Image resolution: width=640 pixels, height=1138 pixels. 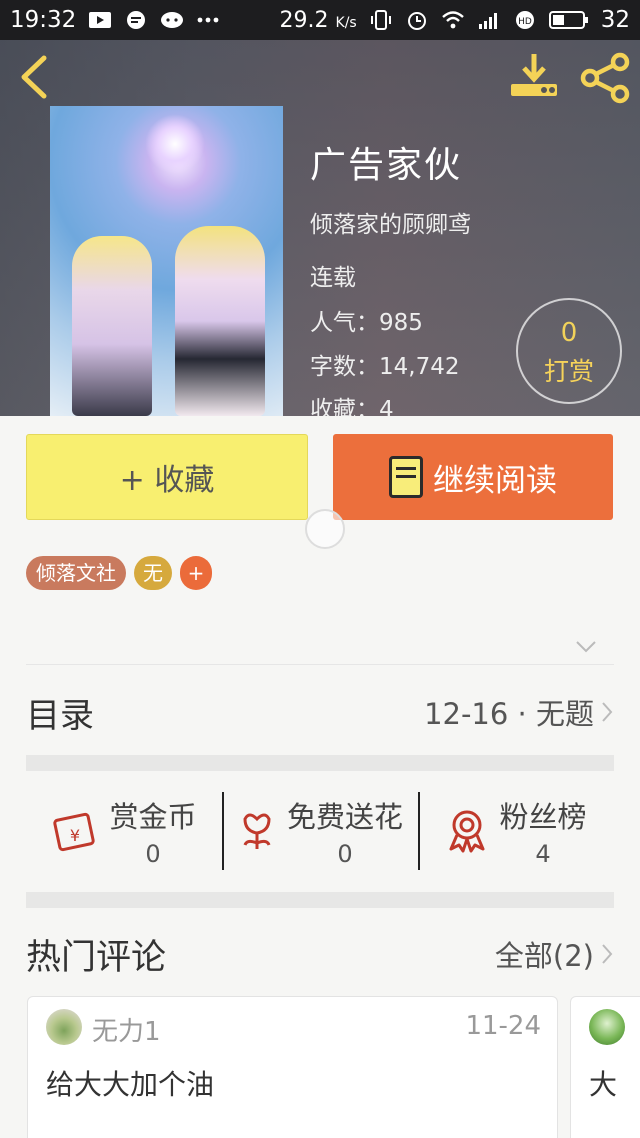 I want to click on medal-icon, so click(x=467, y=831).